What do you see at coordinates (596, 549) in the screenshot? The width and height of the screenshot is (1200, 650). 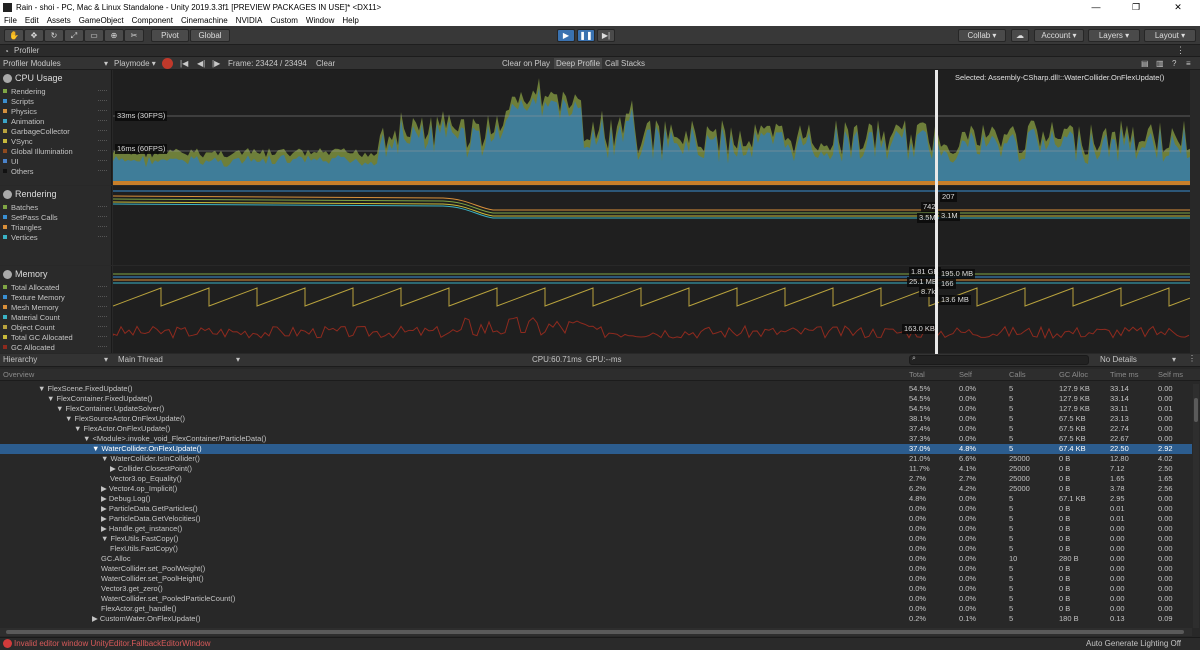 I see `table-row: FlexUtils.FastCopy() 0.0% 0.0% 5 0 B 0.00 0.00` at bounding box center [596, 549].